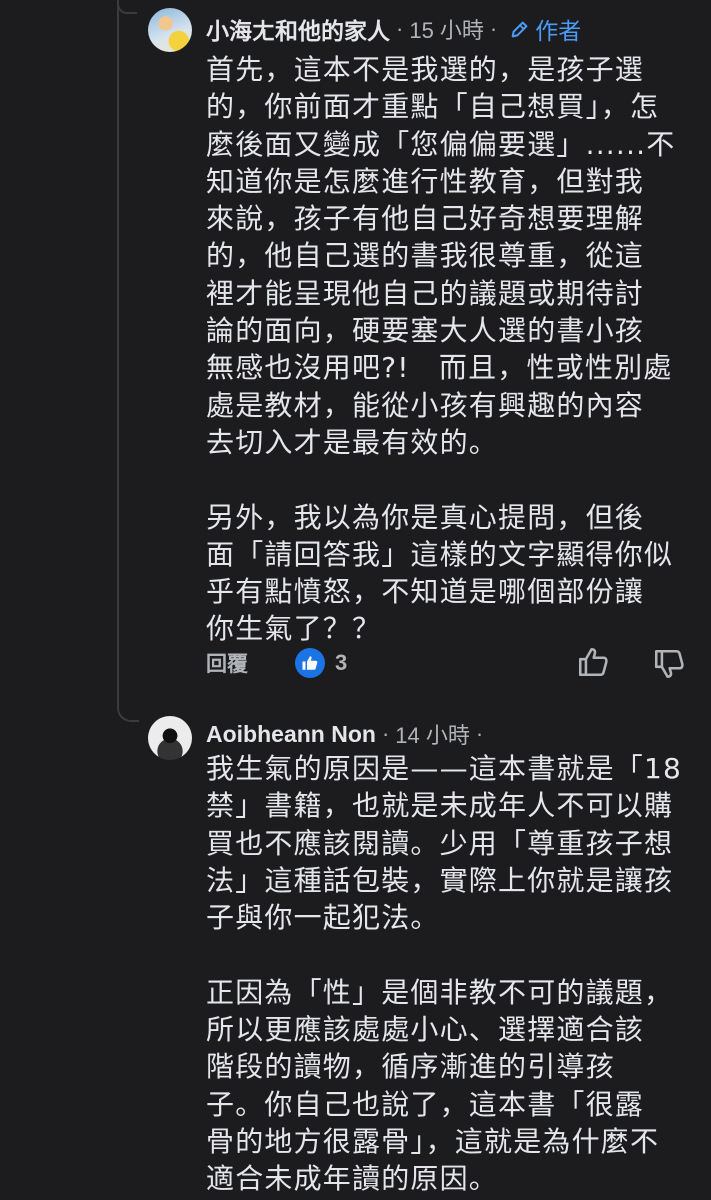 This screenshot has height=1200, width=711. I want to click on timestamp: 14 小時, so click(432, 734).